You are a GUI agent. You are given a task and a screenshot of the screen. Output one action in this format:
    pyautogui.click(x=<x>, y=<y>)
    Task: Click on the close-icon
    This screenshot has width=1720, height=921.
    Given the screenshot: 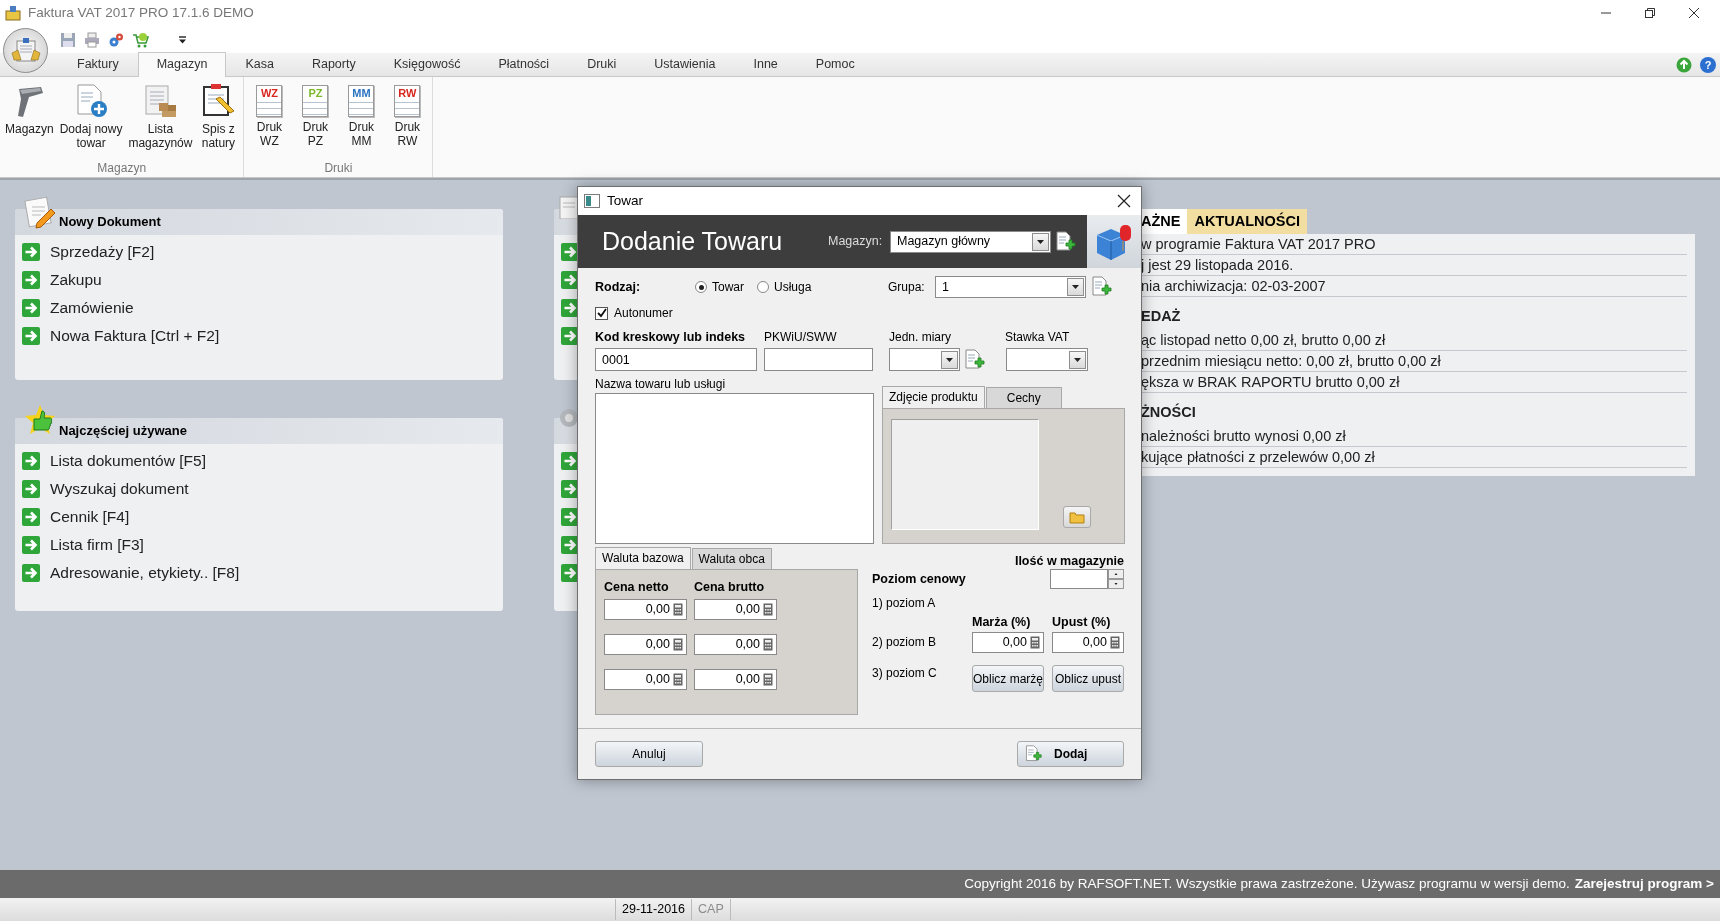 What is the action you would take?
    pyautogui.click(x=1124, y=201)
    